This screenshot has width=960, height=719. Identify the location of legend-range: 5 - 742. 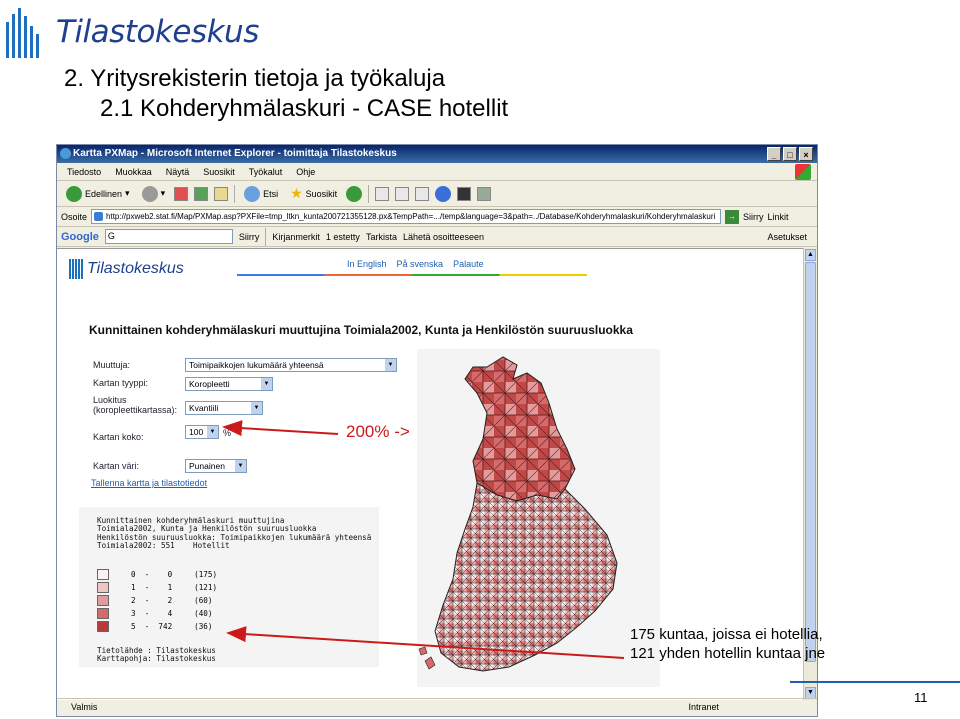
(152, 626).